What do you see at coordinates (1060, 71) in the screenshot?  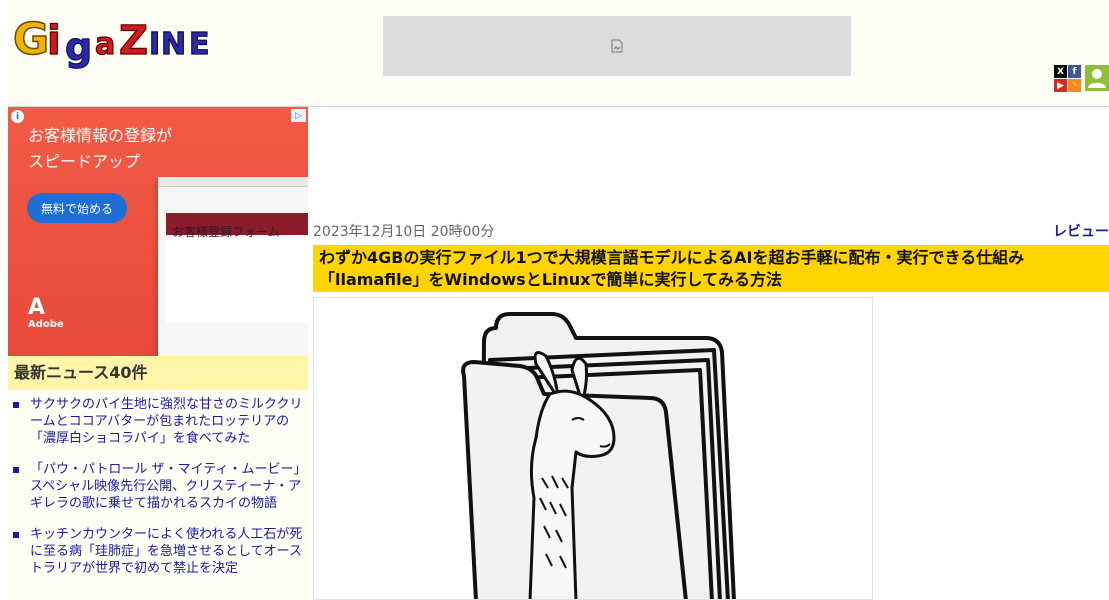 I see `x-icon: X` at bounding box center [1060, 71].